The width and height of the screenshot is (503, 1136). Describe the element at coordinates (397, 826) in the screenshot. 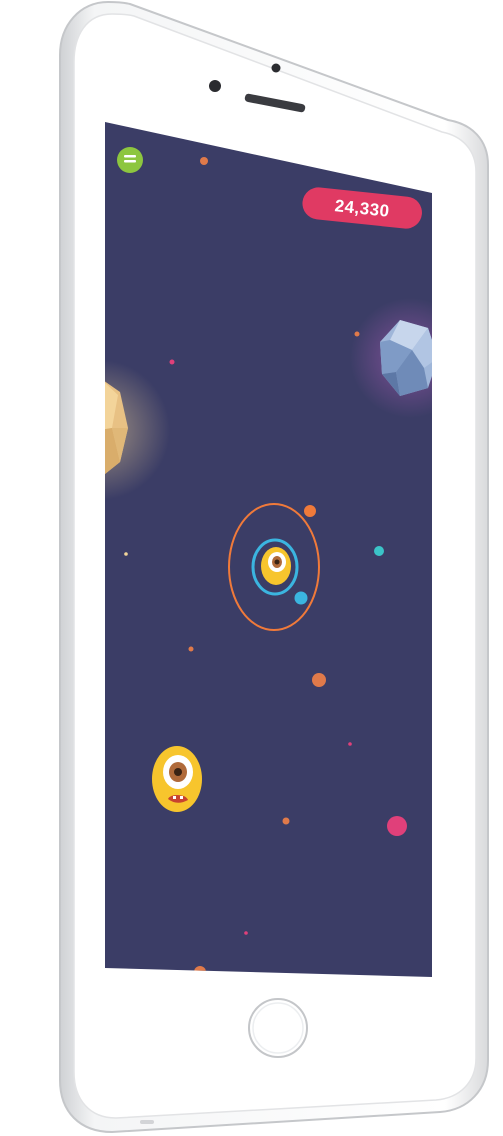

I see `pink-planet` at that location.